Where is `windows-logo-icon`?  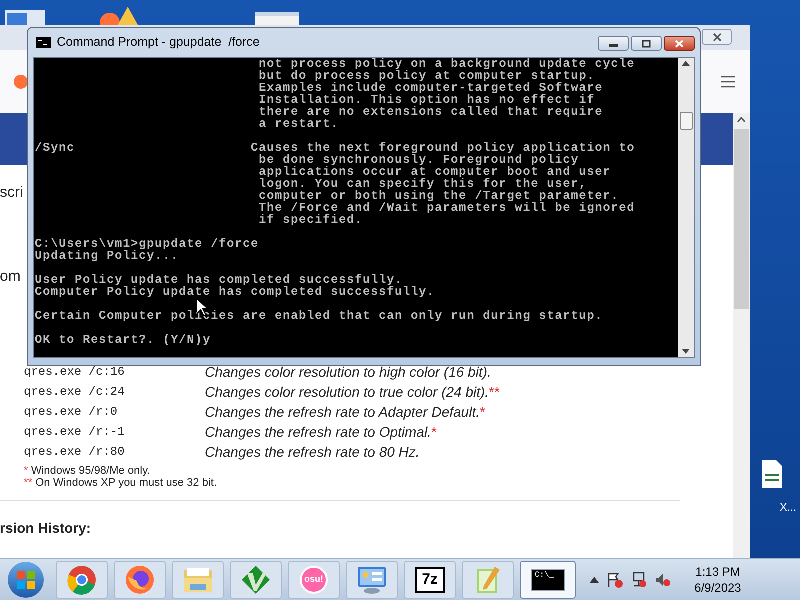 windows-logo-icon is located at coordinates (26, 579).